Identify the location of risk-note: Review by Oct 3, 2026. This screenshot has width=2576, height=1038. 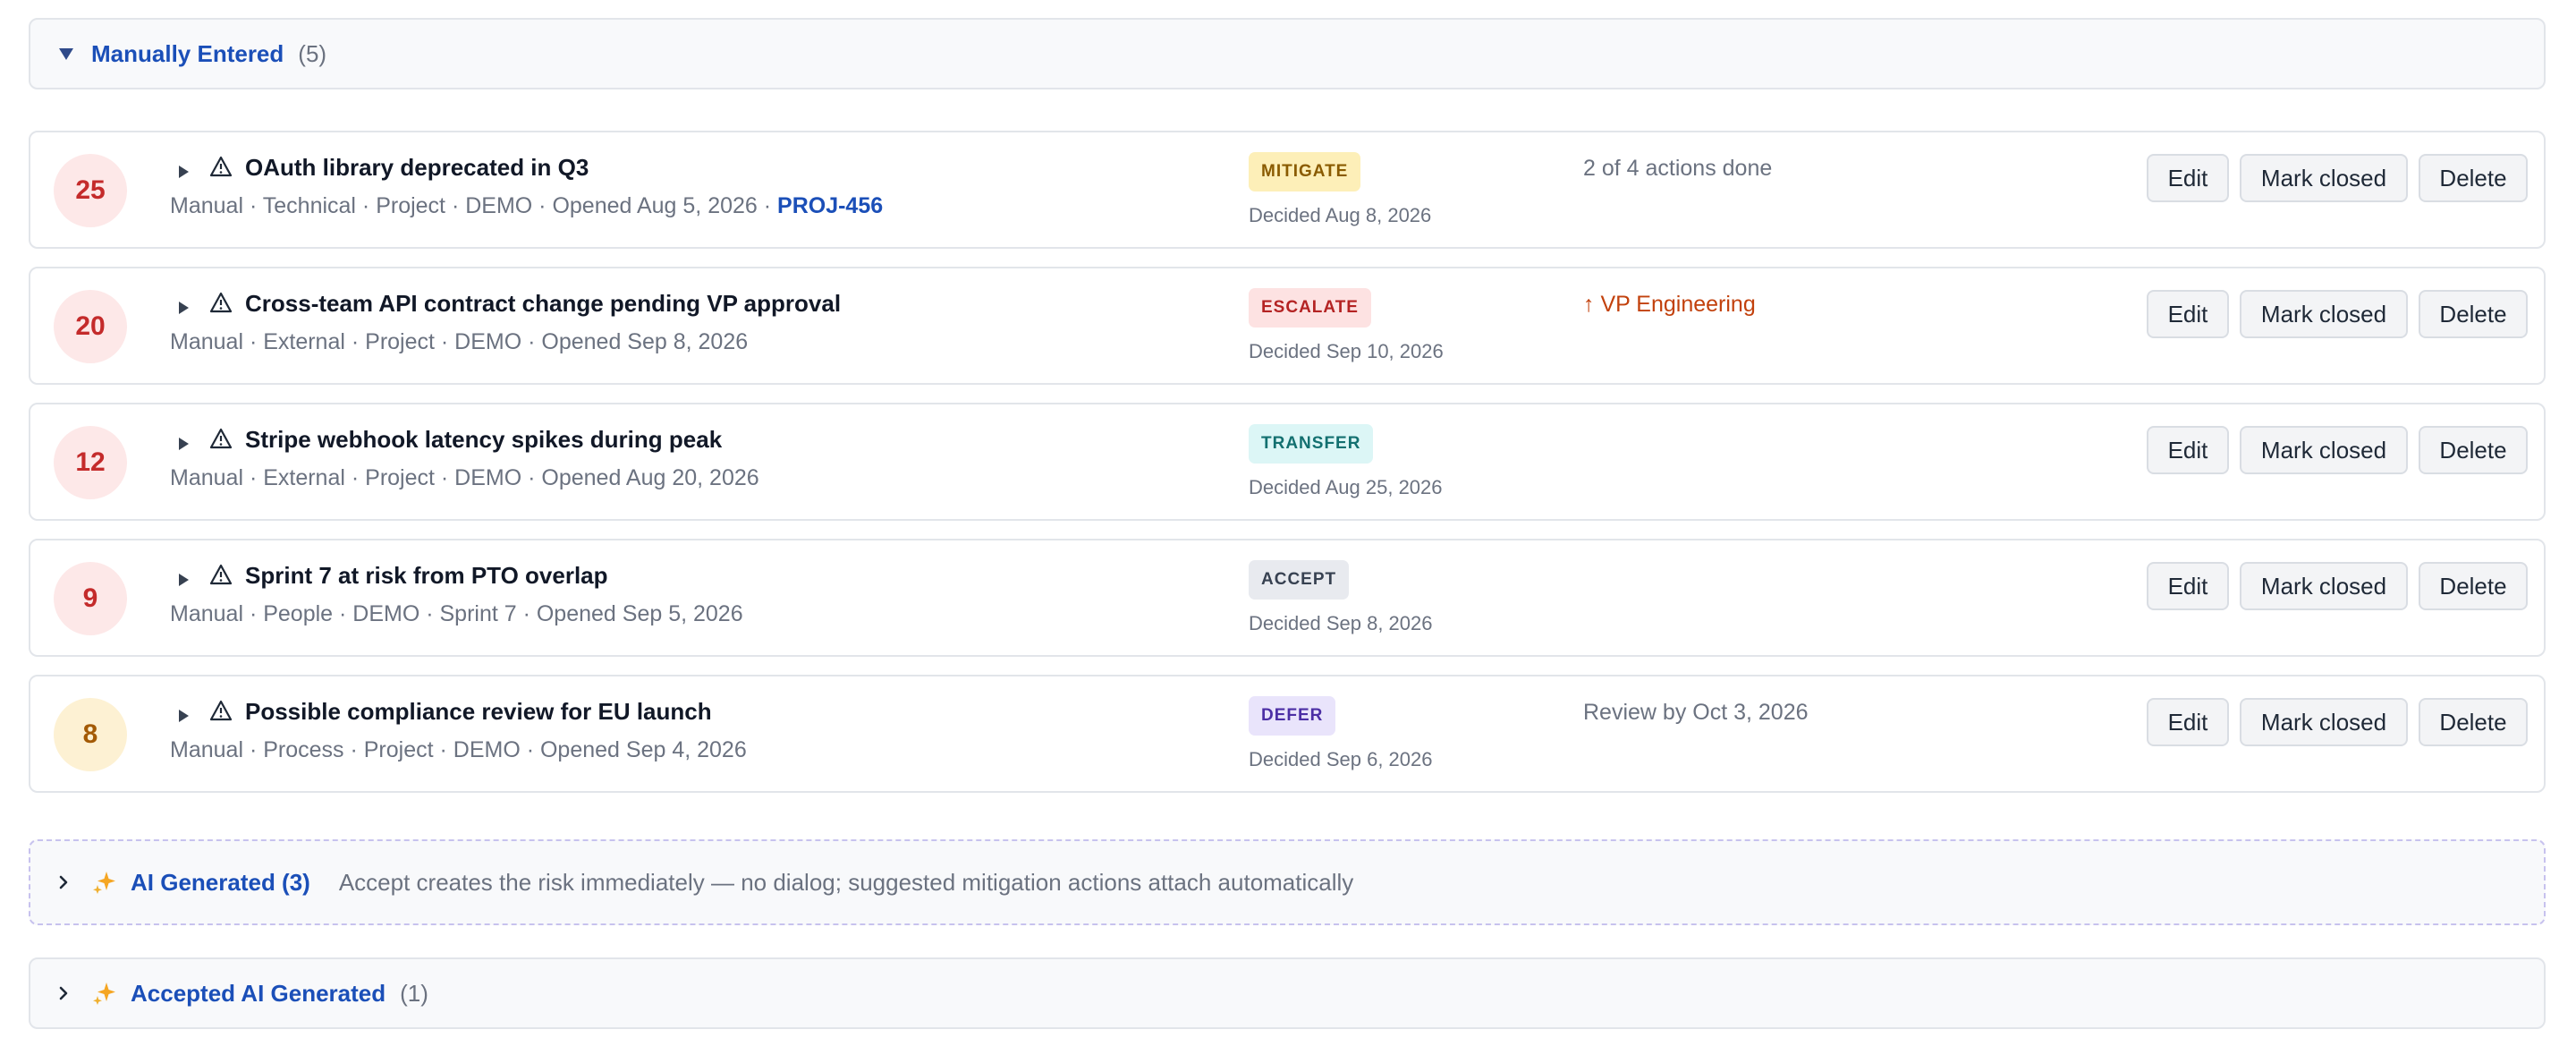
(1696, 712).